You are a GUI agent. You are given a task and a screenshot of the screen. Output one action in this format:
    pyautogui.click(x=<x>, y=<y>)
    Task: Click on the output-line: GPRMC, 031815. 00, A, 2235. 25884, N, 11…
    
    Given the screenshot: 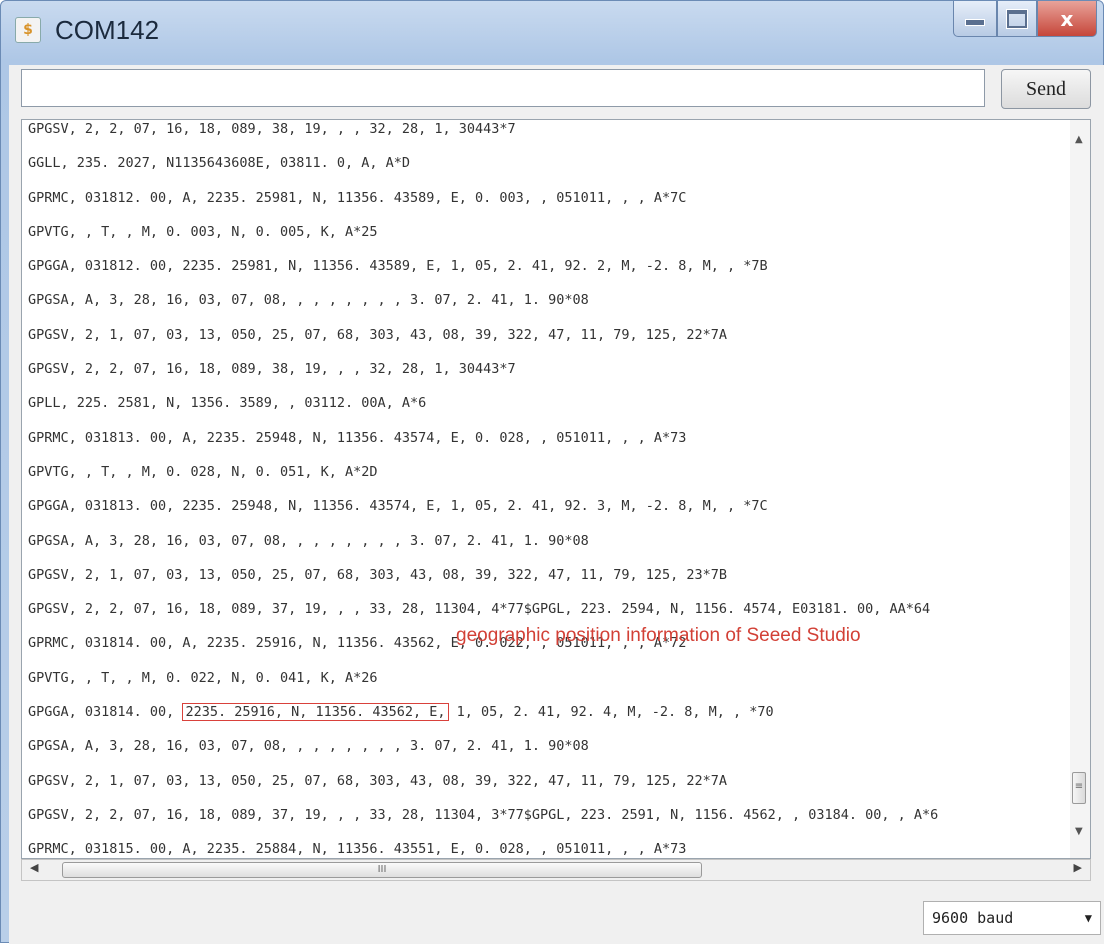 What is the action you would take?
    pyautogui.click(x=357, y=849)
    